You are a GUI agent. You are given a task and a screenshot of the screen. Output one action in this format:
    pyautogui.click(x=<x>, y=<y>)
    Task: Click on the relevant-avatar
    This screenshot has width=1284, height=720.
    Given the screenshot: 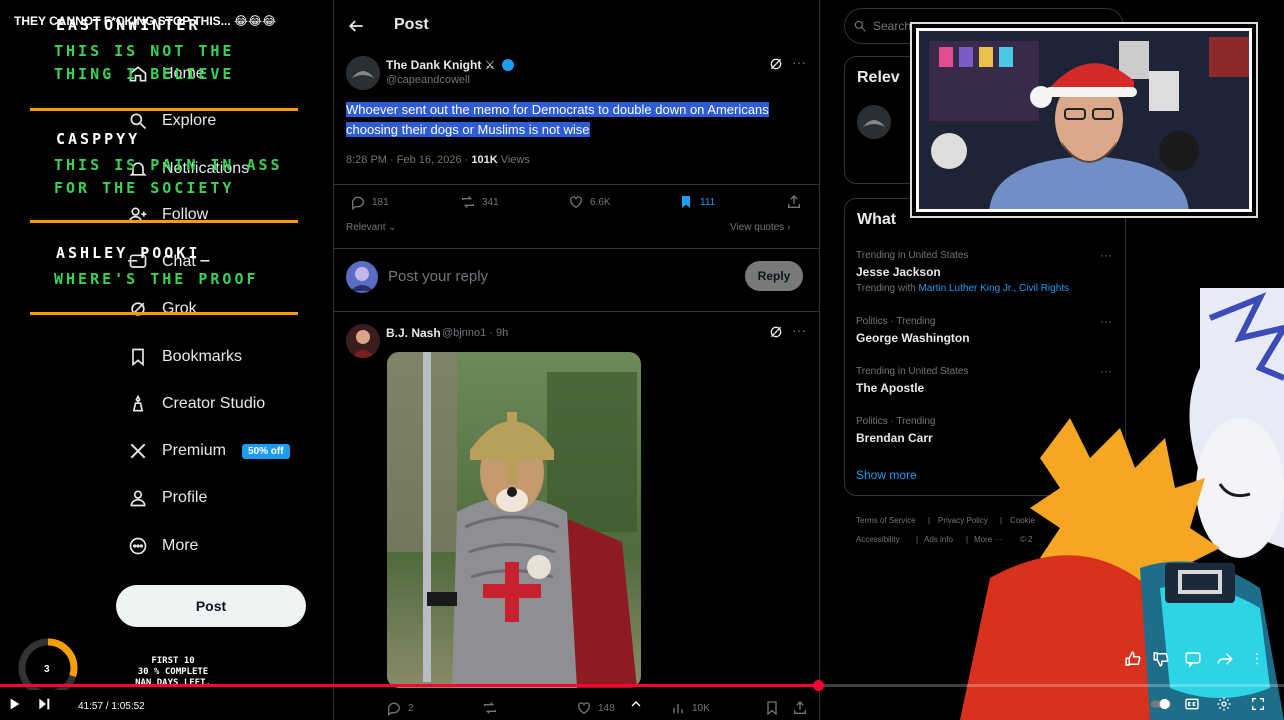 What is the action you would take?
    pyautogui.click(x=874, y=122)
    